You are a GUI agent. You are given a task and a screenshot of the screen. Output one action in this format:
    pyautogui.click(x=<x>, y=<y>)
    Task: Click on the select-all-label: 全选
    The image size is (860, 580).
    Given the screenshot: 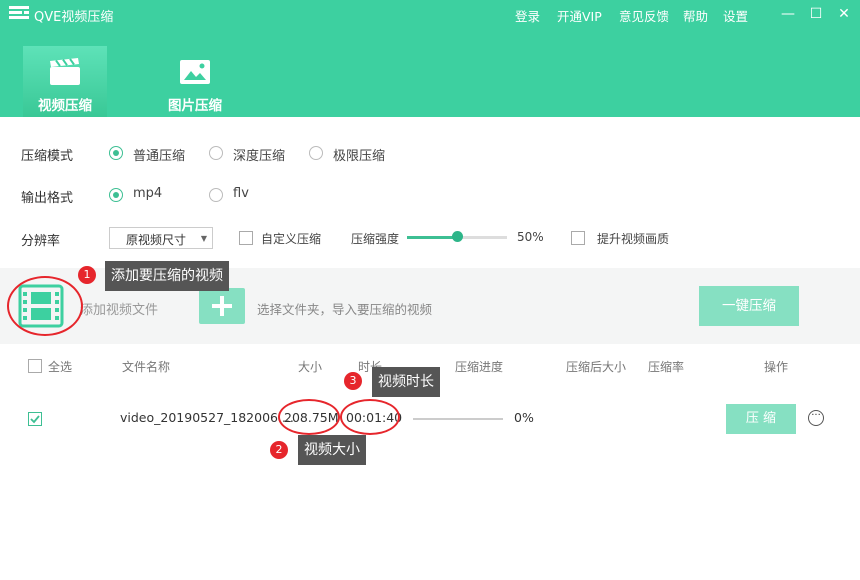 What is the action you would take?
    pyautogui.click(x=60, y=367)
    